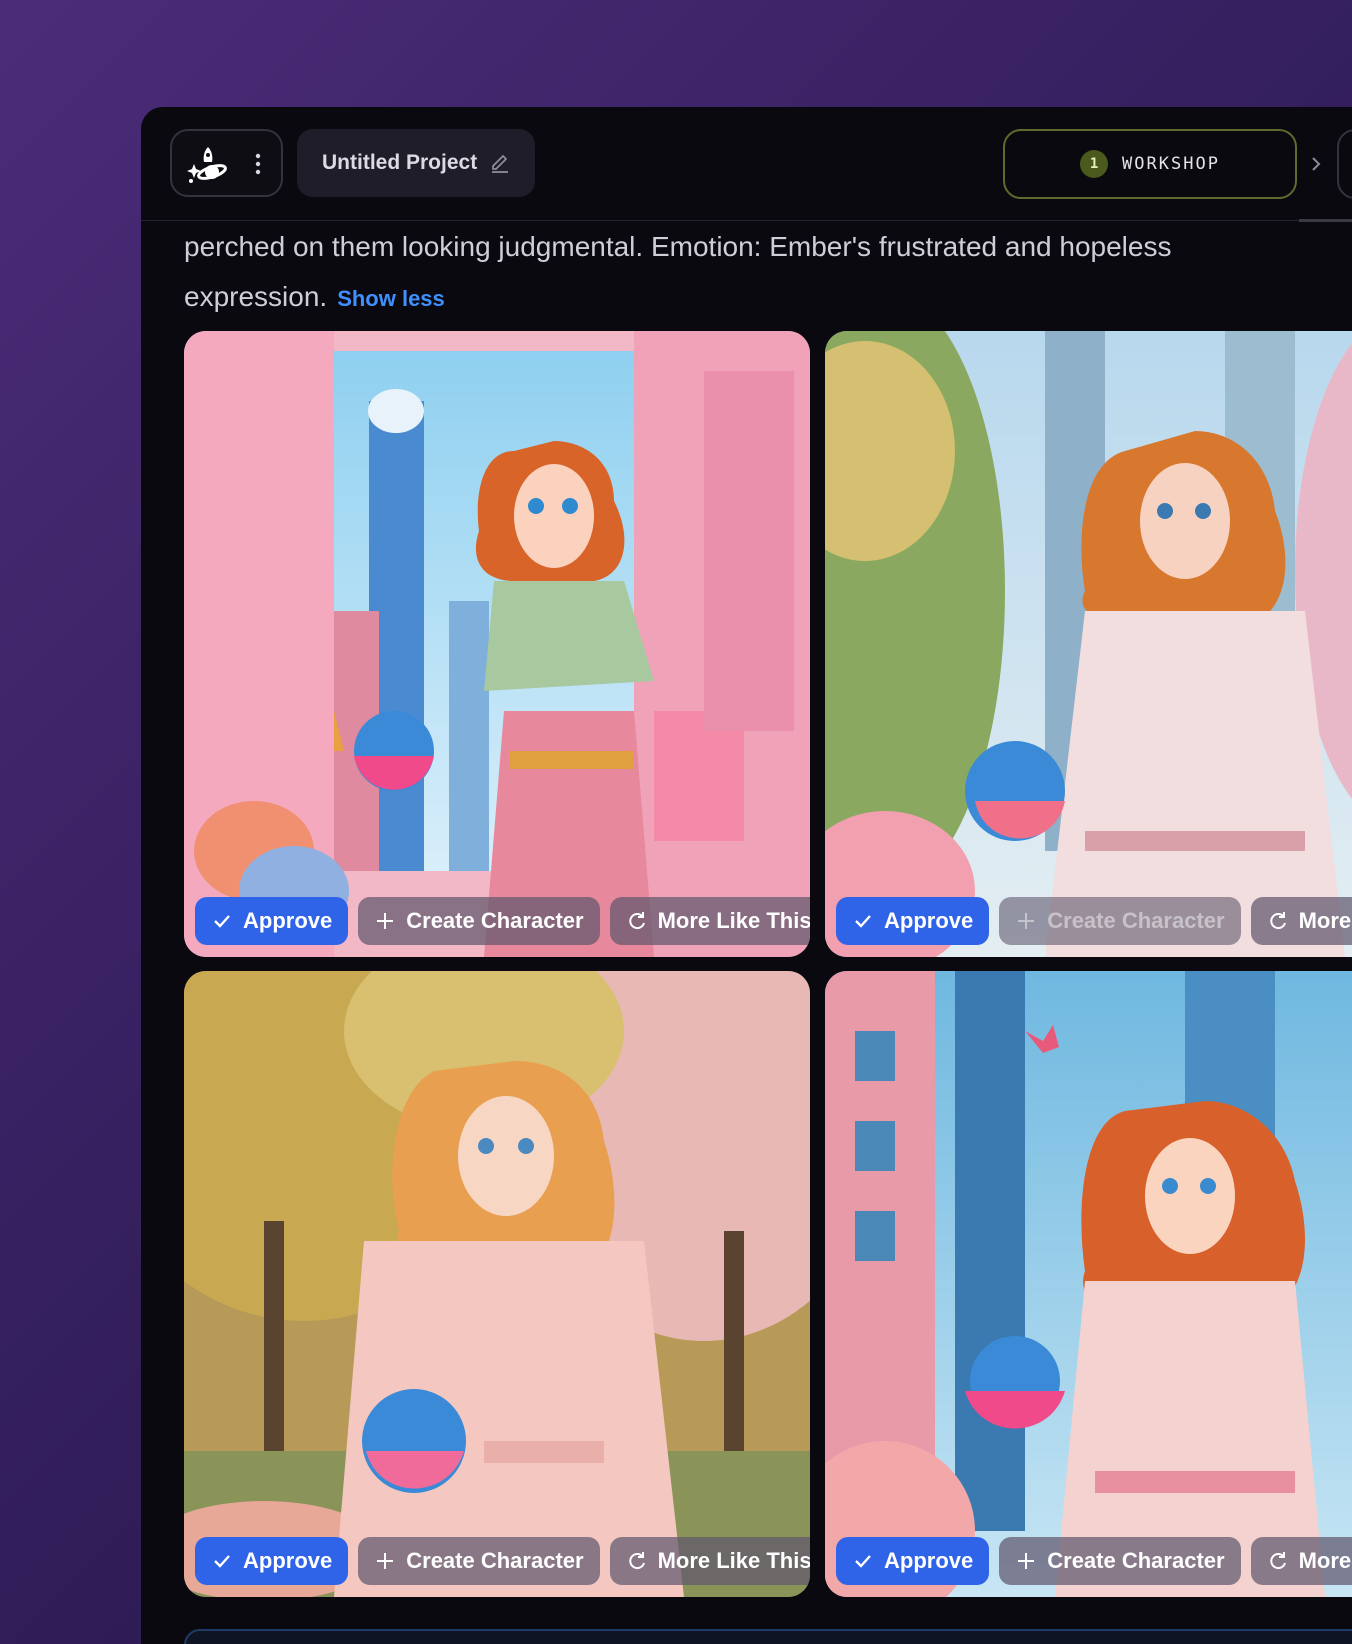 This screenshot has height=1644, width=1352. What do you see at coordinates (207, 165) in the screenshot?
I see `rocket-planet-logo-icon` at bounding box center [207, 165].